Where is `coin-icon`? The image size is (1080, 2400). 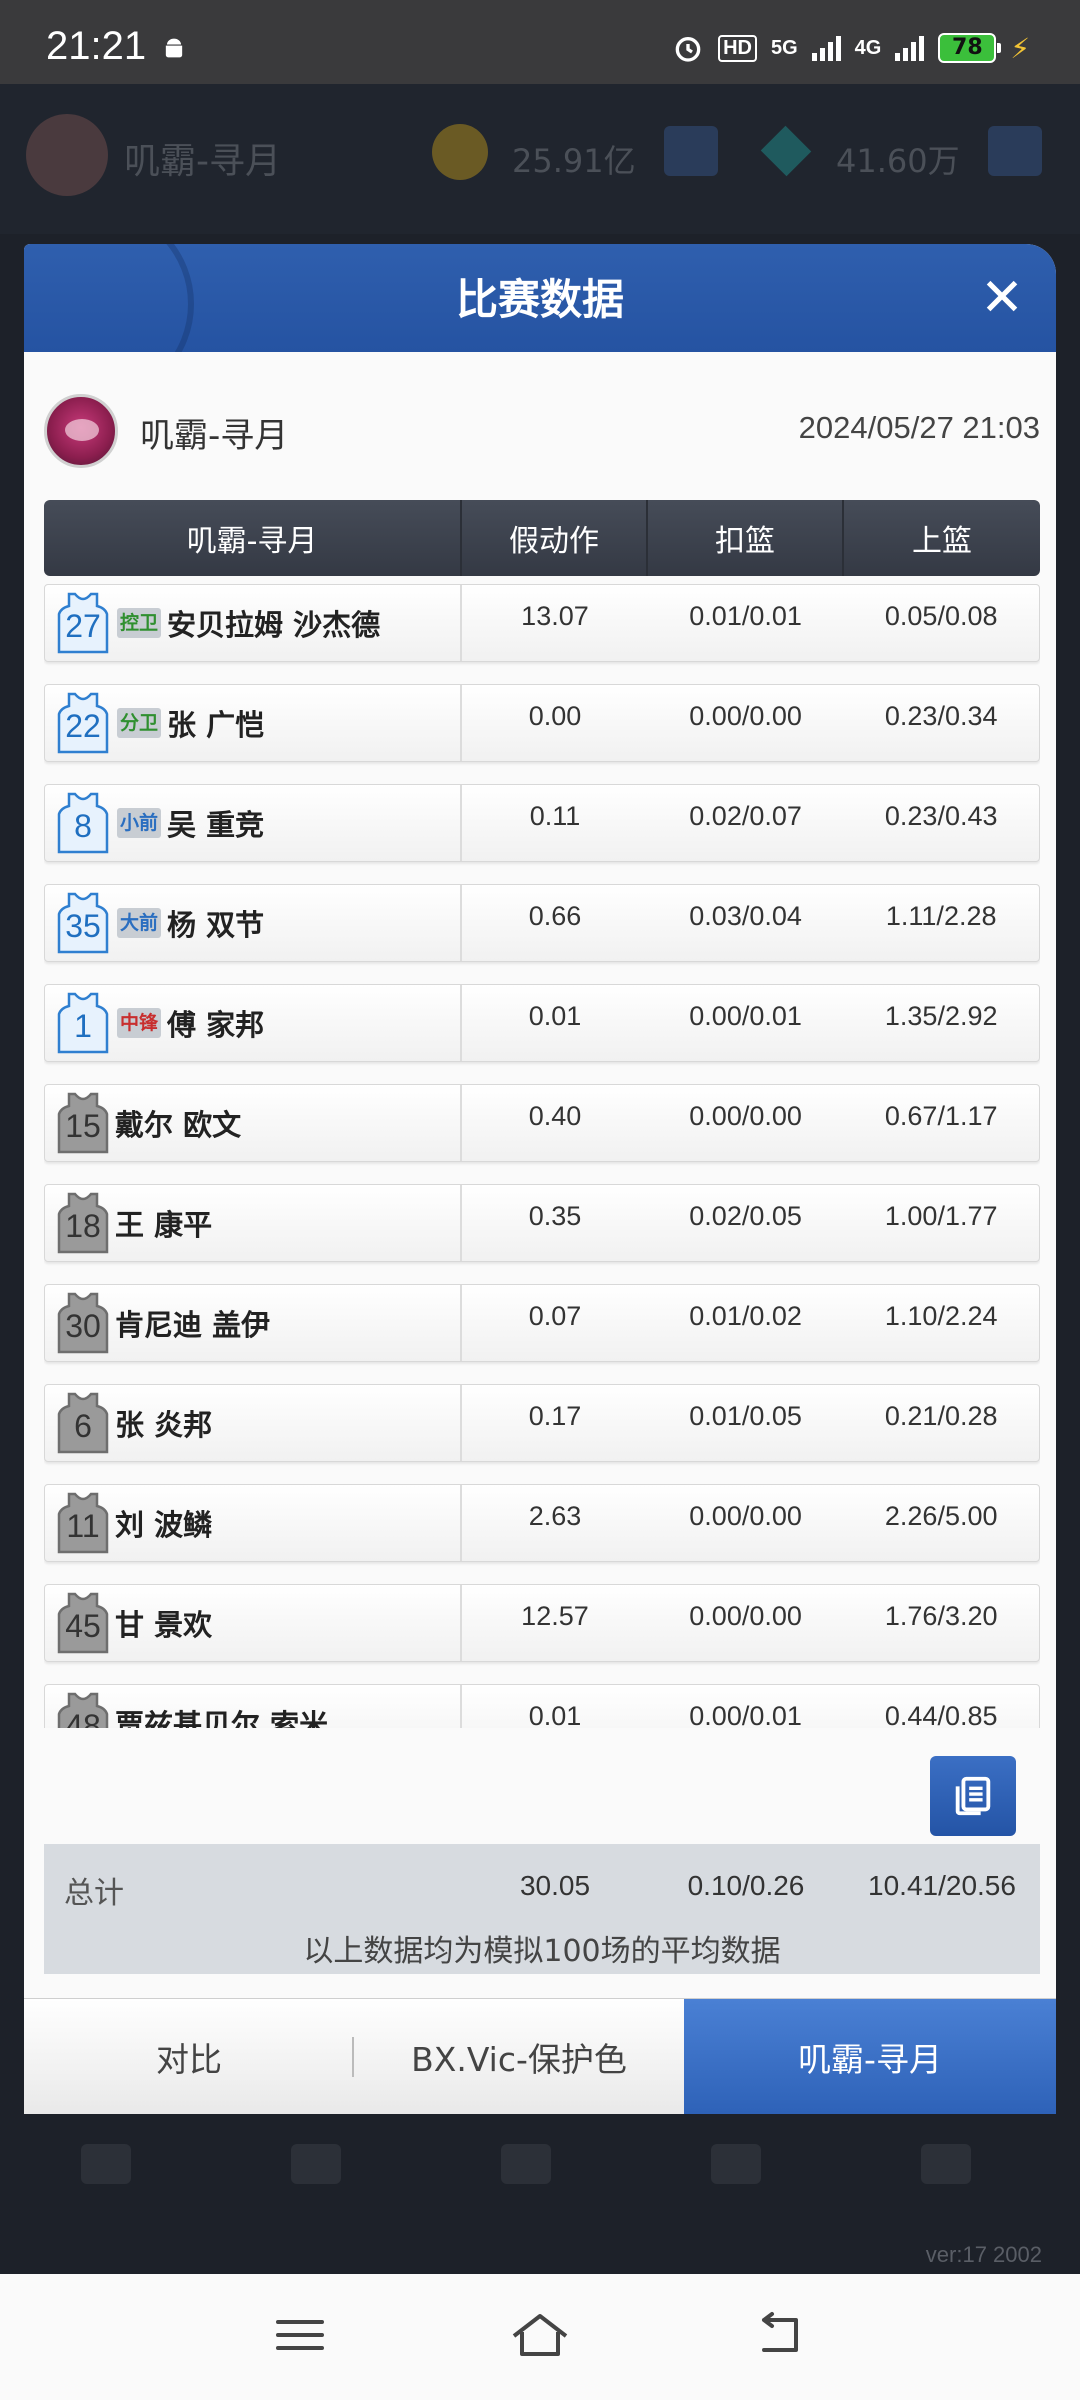
coin-icon is located at coordinates (460, 152).